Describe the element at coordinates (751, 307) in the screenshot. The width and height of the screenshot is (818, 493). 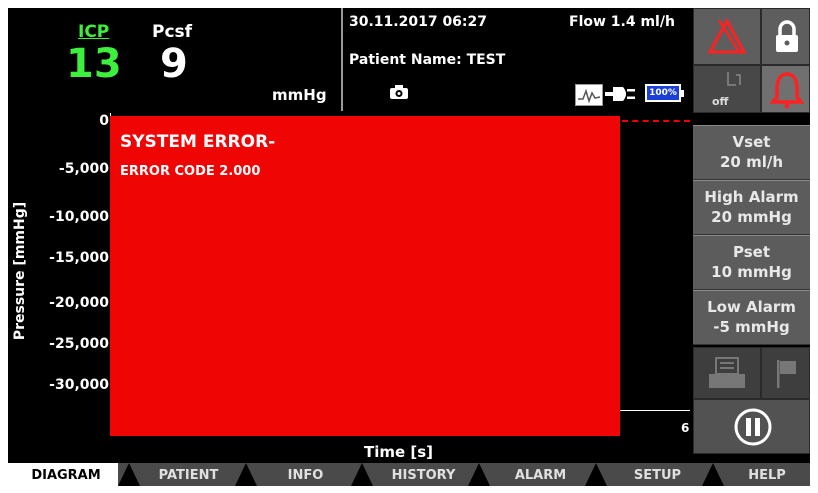
I see `low-alarm-label: Low Alarm` at that location.